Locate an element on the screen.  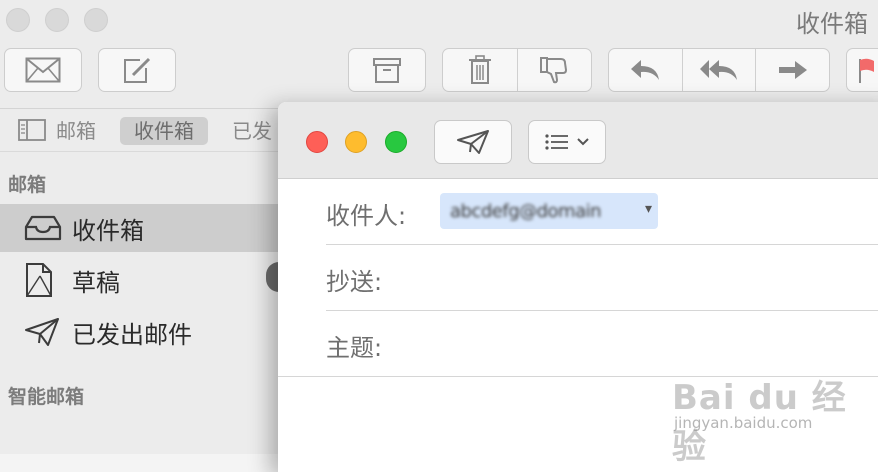
forward-button is located at coordinates (792, 70).